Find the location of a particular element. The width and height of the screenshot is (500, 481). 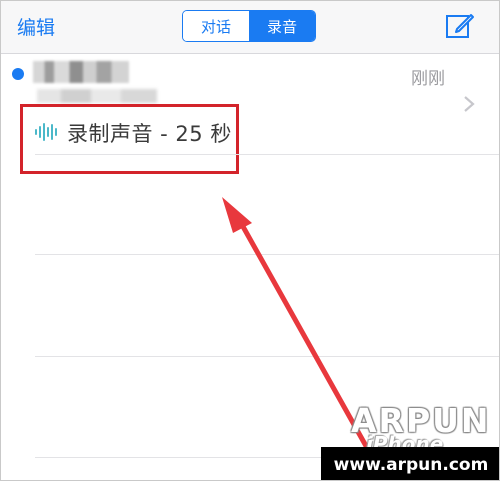

preview-blurred is located at coordinates (97, 96).